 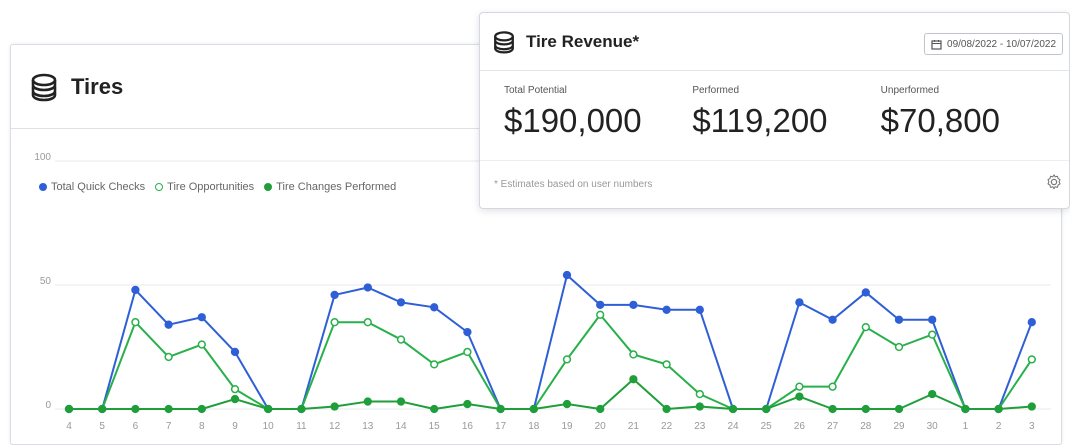 I want to click on x-tick-label: 5, so click(x=102, y=426).